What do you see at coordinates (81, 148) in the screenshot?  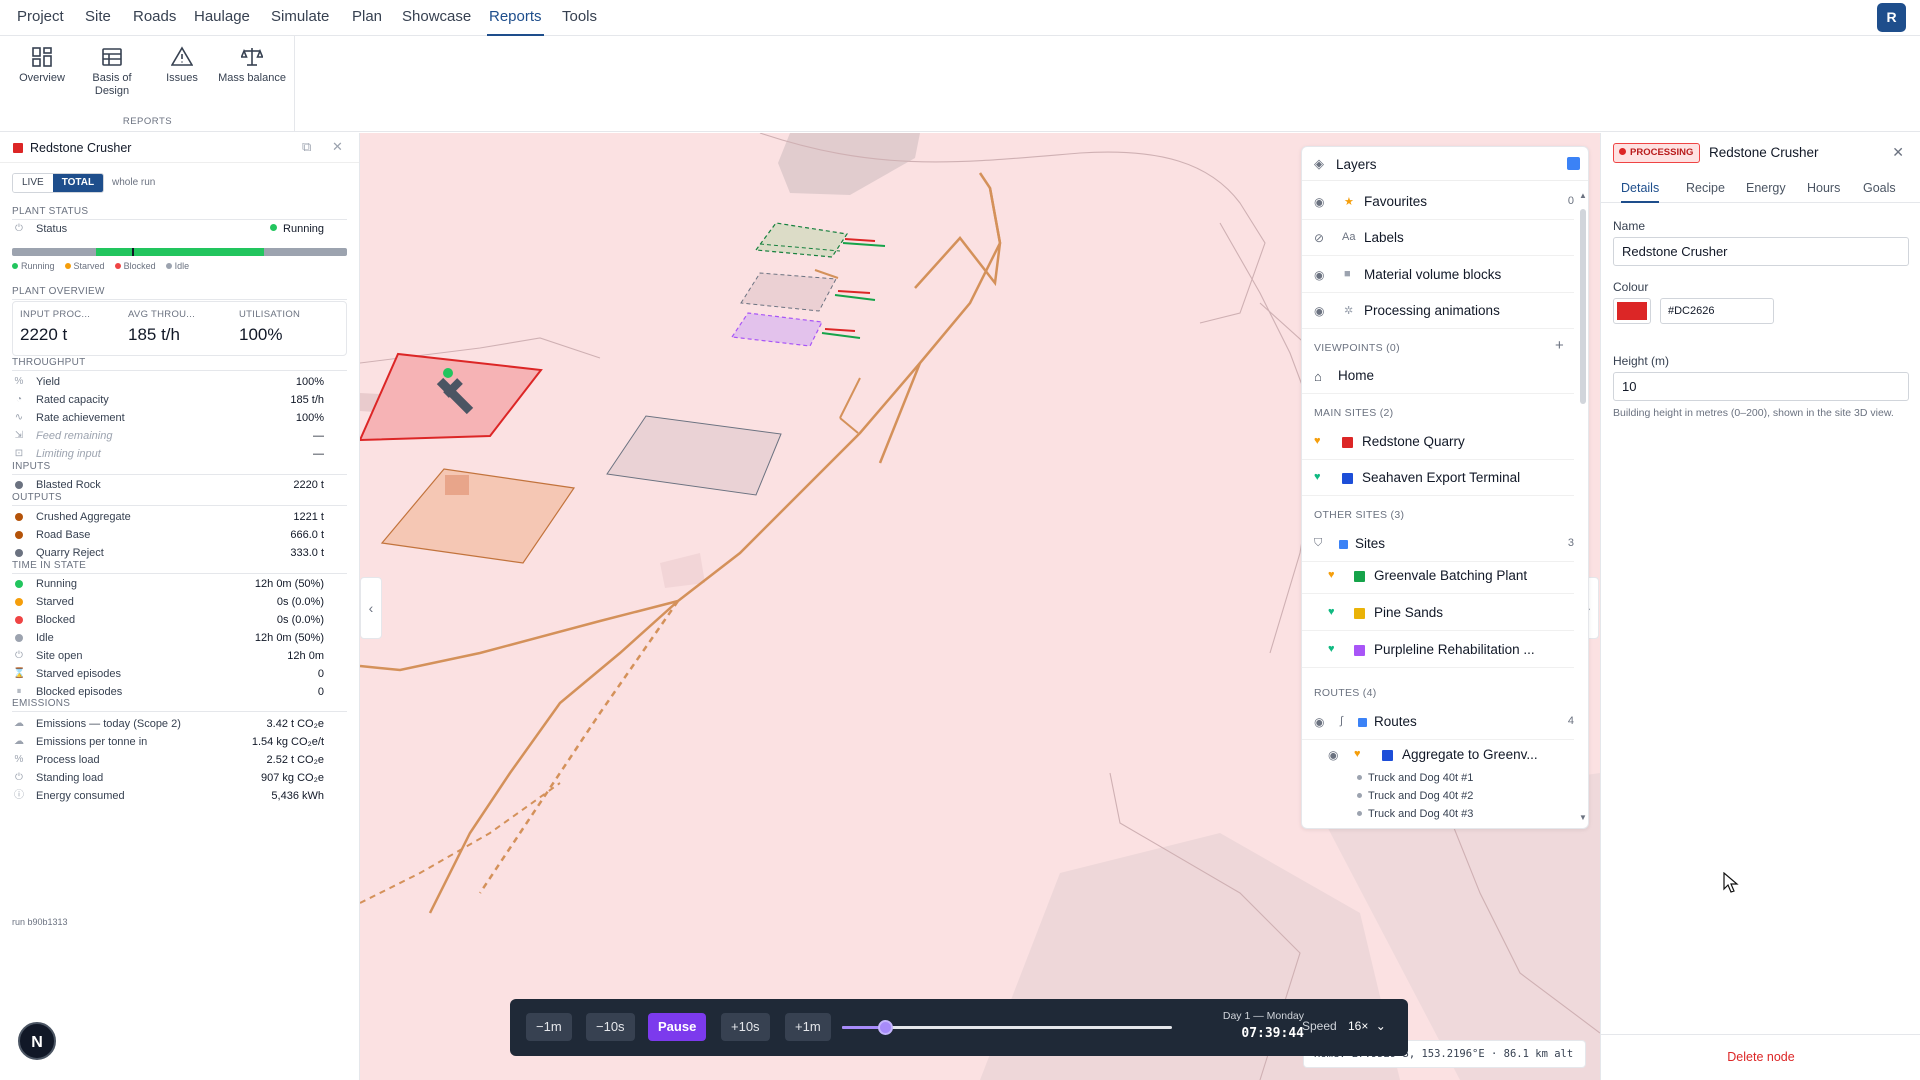 I see `panel-title: Redstone Crusher` at bounding box center [81, 148].